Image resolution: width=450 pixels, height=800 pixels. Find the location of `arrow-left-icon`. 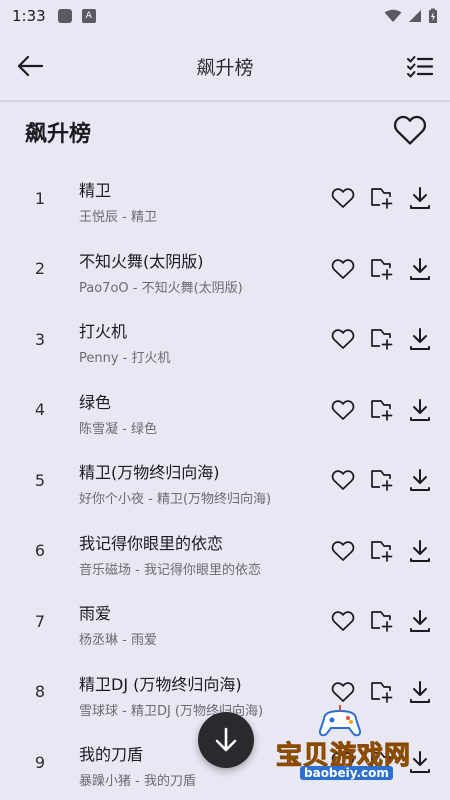

arrow-left-icon is located at coordinates (30, 66).